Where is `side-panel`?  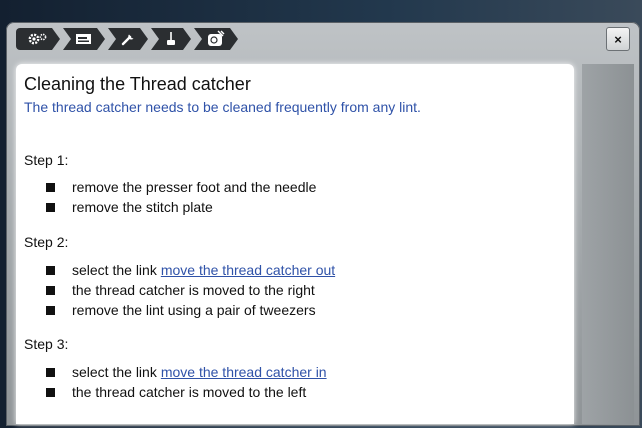
side-panel is located at coordinates (608, 244).